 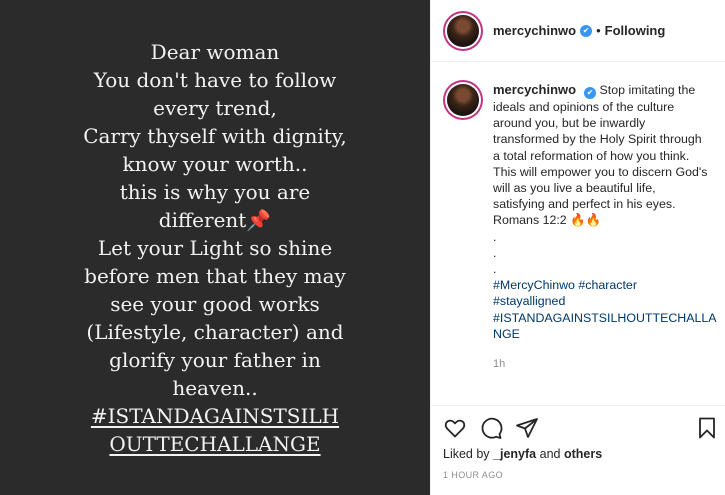 What do you see at coordinates (215, 163) in the screenshot?
I see `image-text-line: know your worth..` at bounding box center [215, 163].